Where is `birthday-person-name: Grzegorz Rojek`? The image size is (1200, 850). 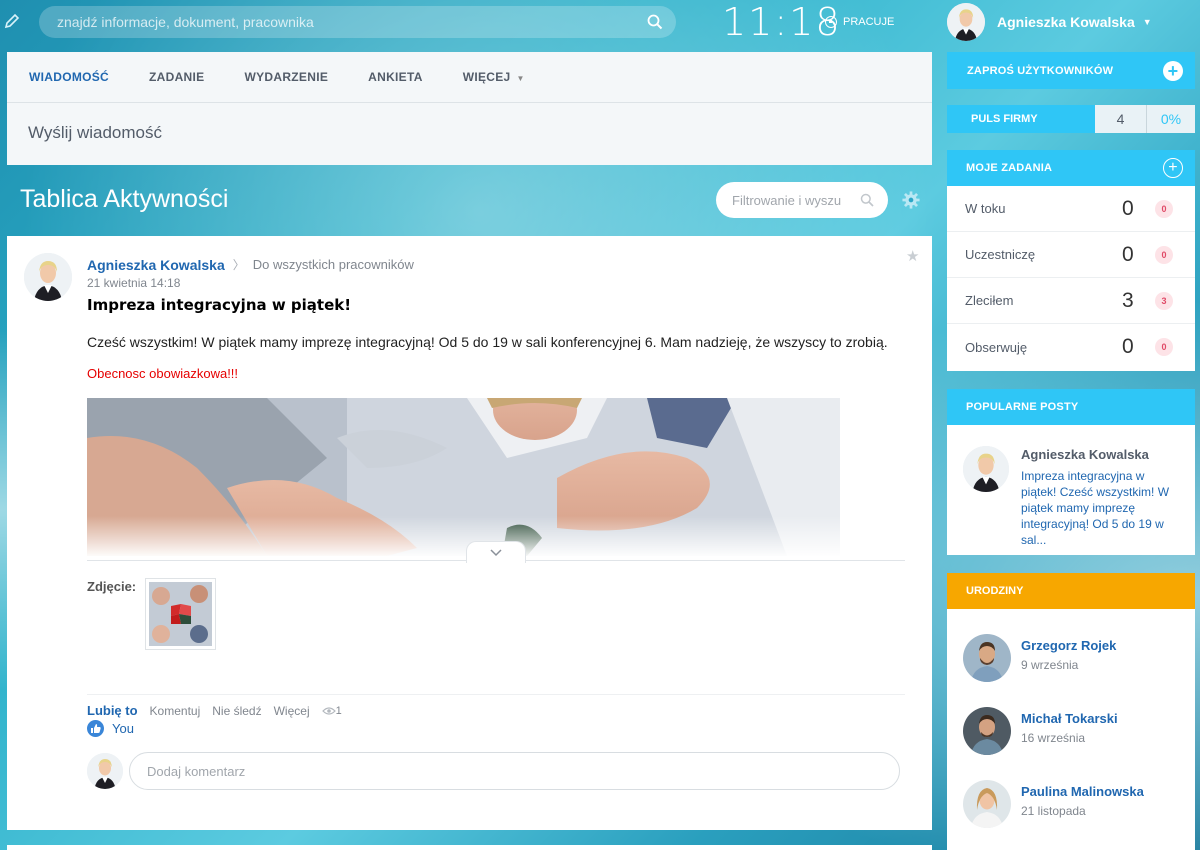 birthday-person-name: Grzegorz Rojek is located at coordinates (1068, 645).